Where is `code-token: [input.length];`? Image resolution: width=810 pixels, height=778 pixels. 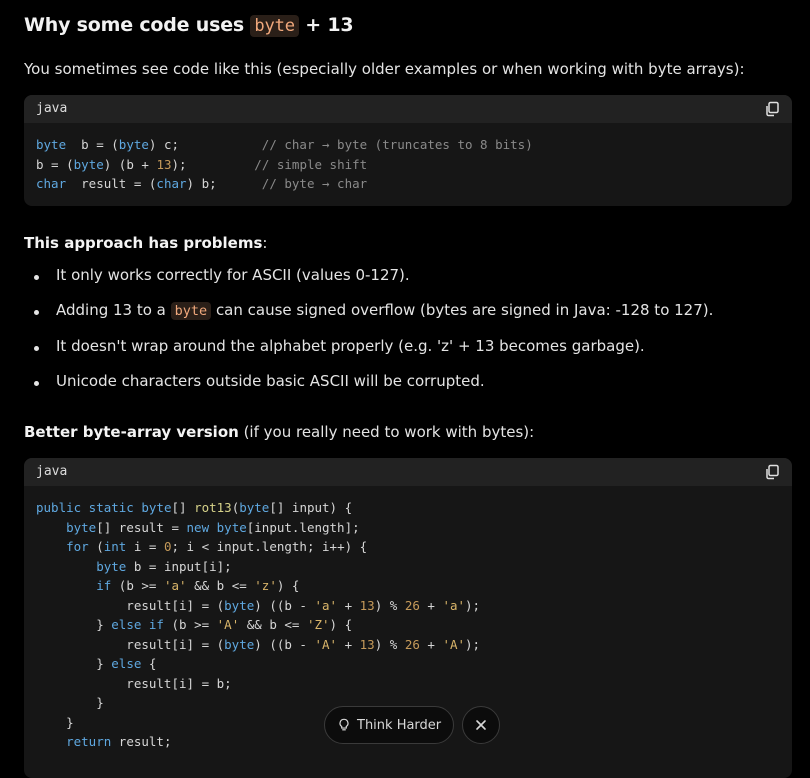
code-token: [input.length]; is located at coordinates (303, 527).